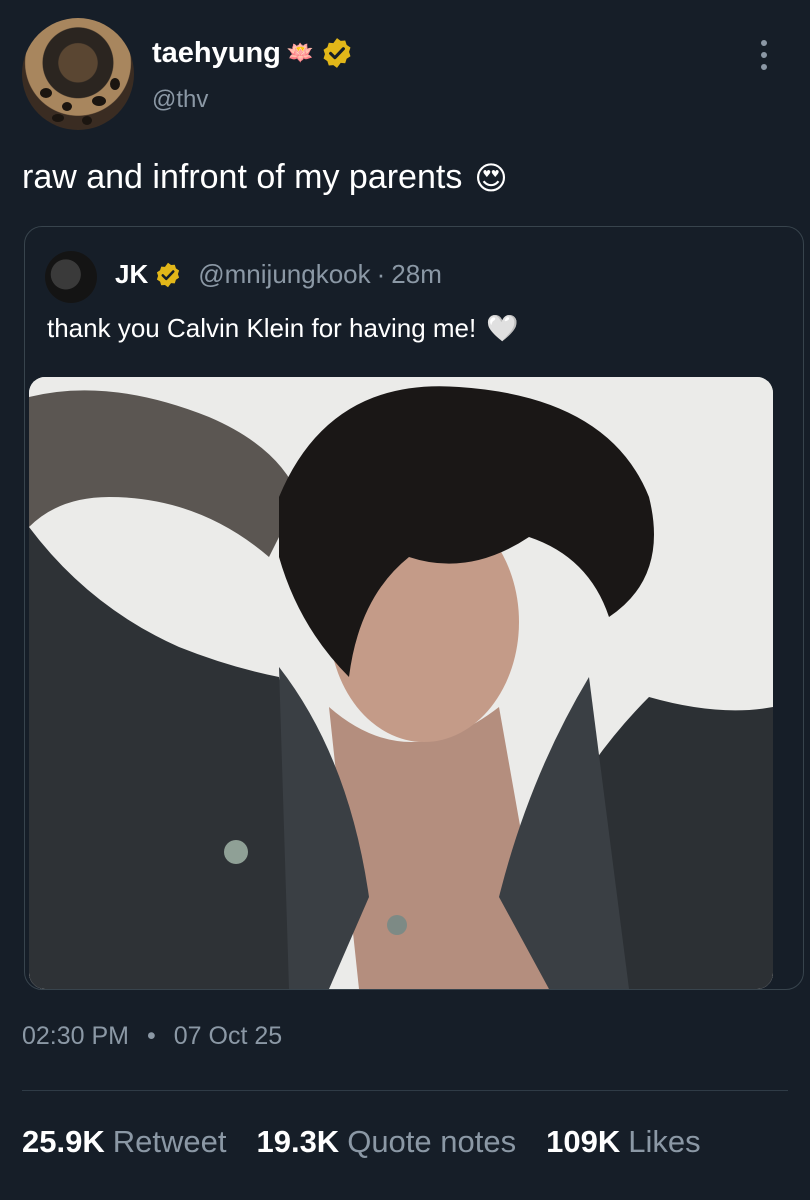 The image size is (810, 1200). What do you see at coordinates (502, 328) in the screenshot?
I see `white-heart-emoji: 🤍` at bounding box center [502, 328].